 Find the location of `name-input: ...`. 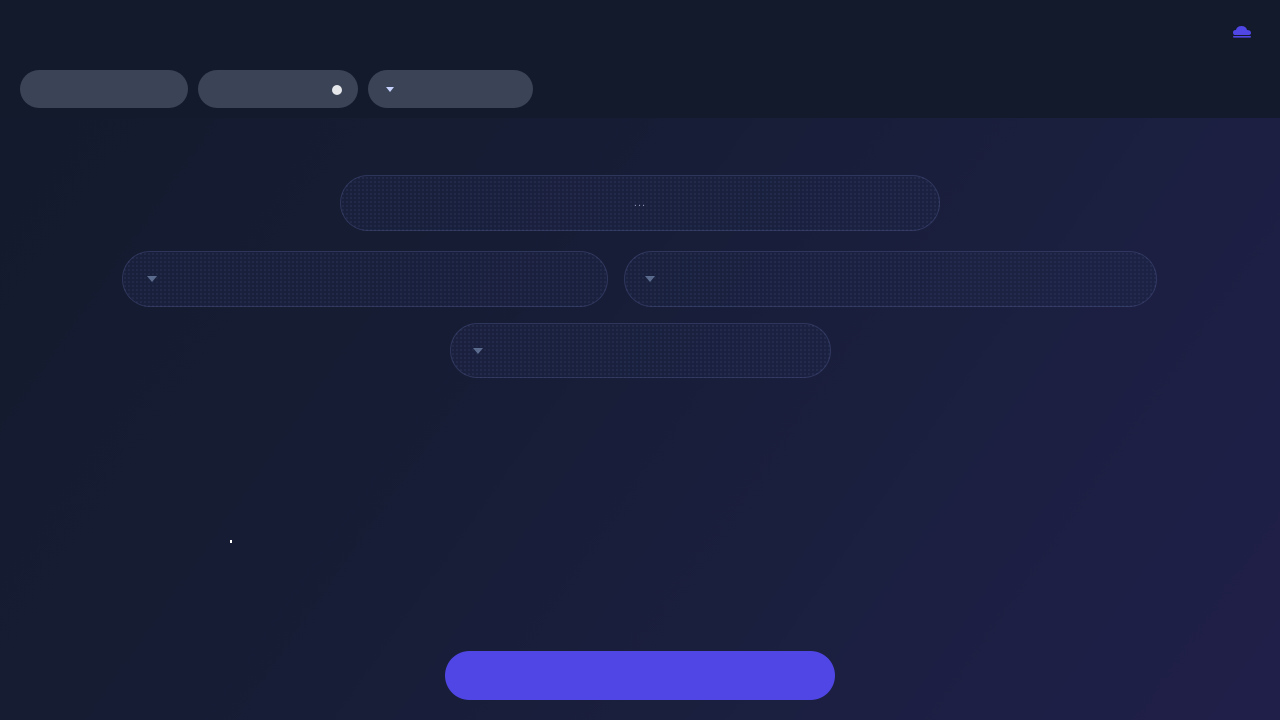

name-input: ... is located at coordinates (640, 203).